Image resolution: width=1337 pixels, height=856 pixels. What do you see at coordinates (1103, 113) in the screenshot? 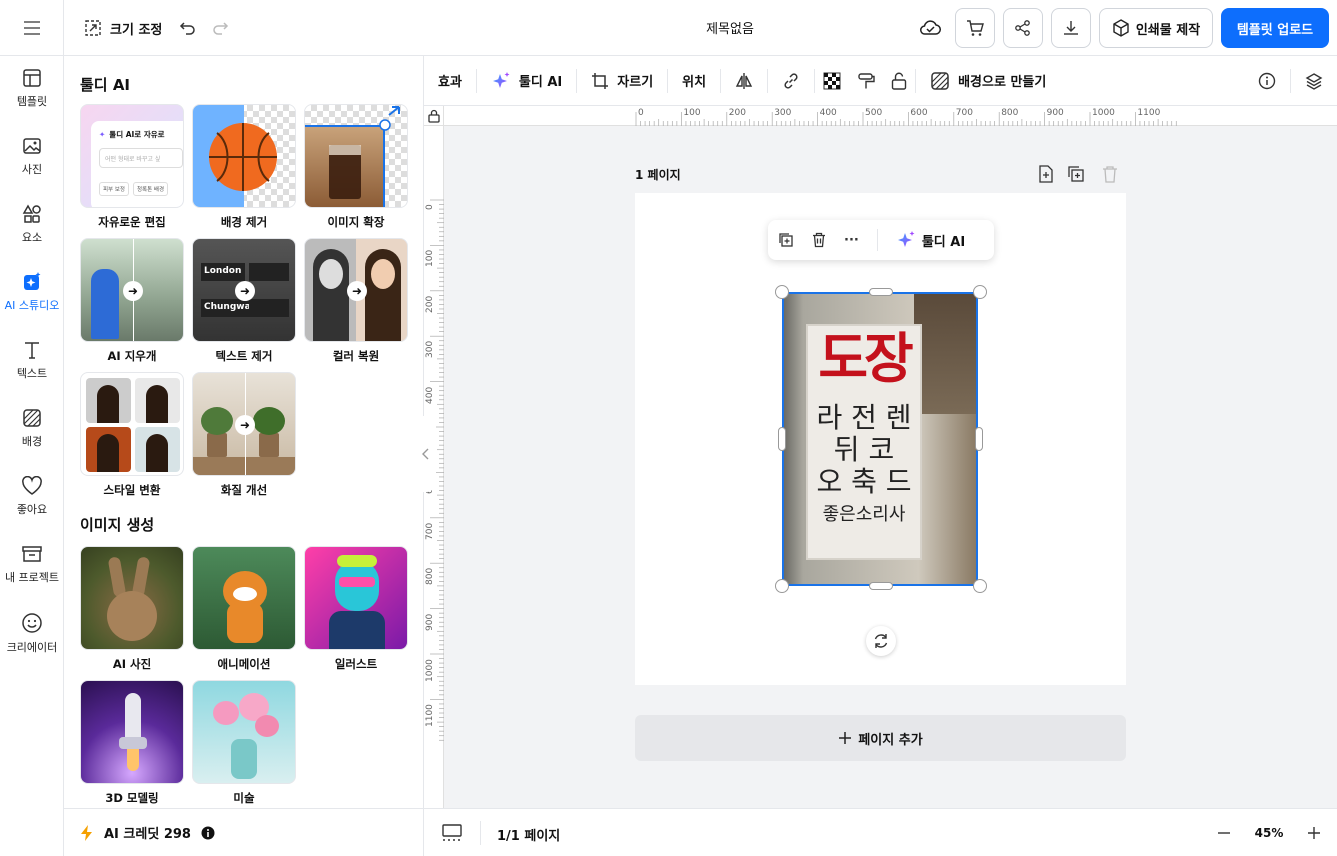
I see `ruler-x-label: 1000` at bounding box center [1103, 113].